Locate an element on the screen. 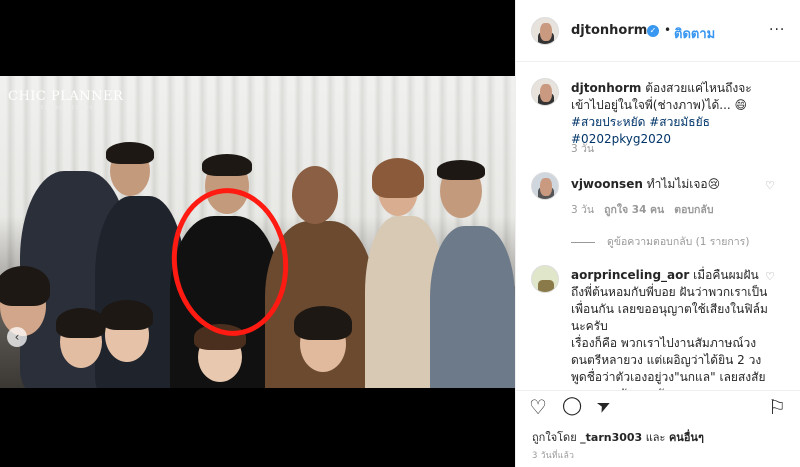 The width and height of the screenshot is (800, 467). comment-username: vjwoonsen is located at coordinates (607, 184).